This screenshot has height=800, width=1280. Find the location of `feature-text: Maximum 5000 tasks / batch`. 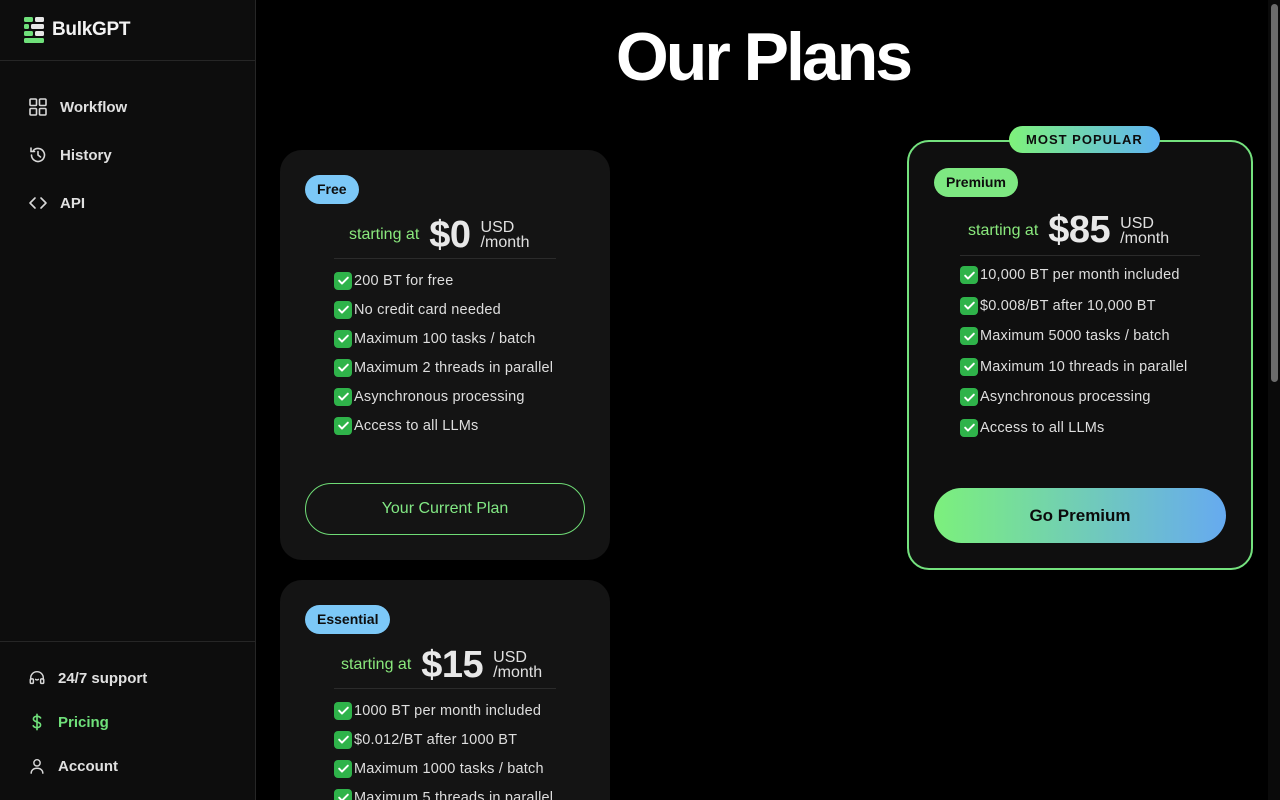

feature-text: Maximum 5000 tasks / batch is located at coordinates (1075, 336).